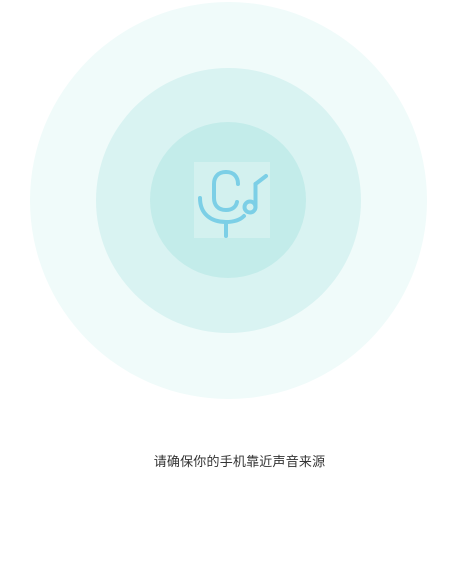  I want to click on hint-text: 请确保你的手机靠近声音来源, so click(239, 462).